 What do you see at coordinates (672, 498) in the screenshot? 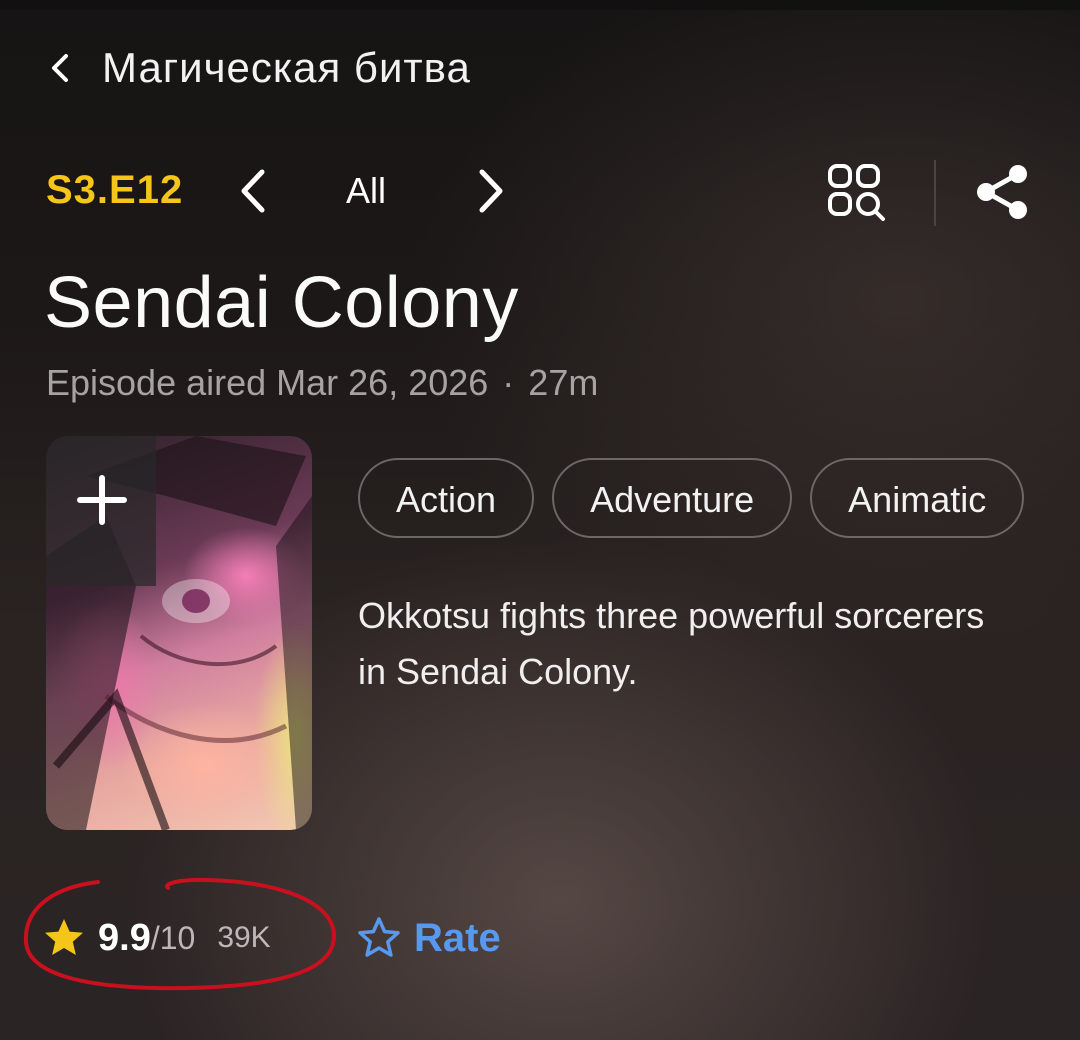
I see `genre-chip: Adventure` at bounding box center [672, 498].